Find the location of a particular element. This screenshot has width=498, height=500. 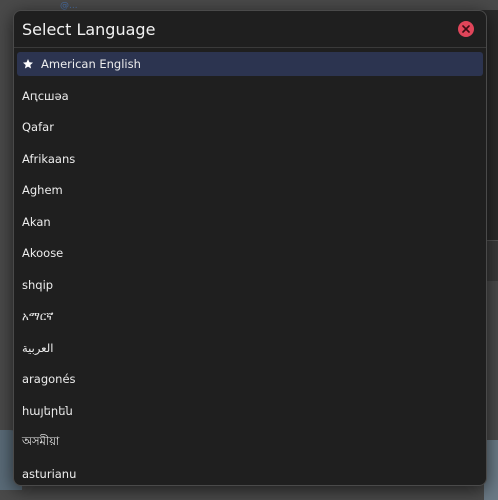

language-item: Aԥсшәа is located at coordinates (250, 96).